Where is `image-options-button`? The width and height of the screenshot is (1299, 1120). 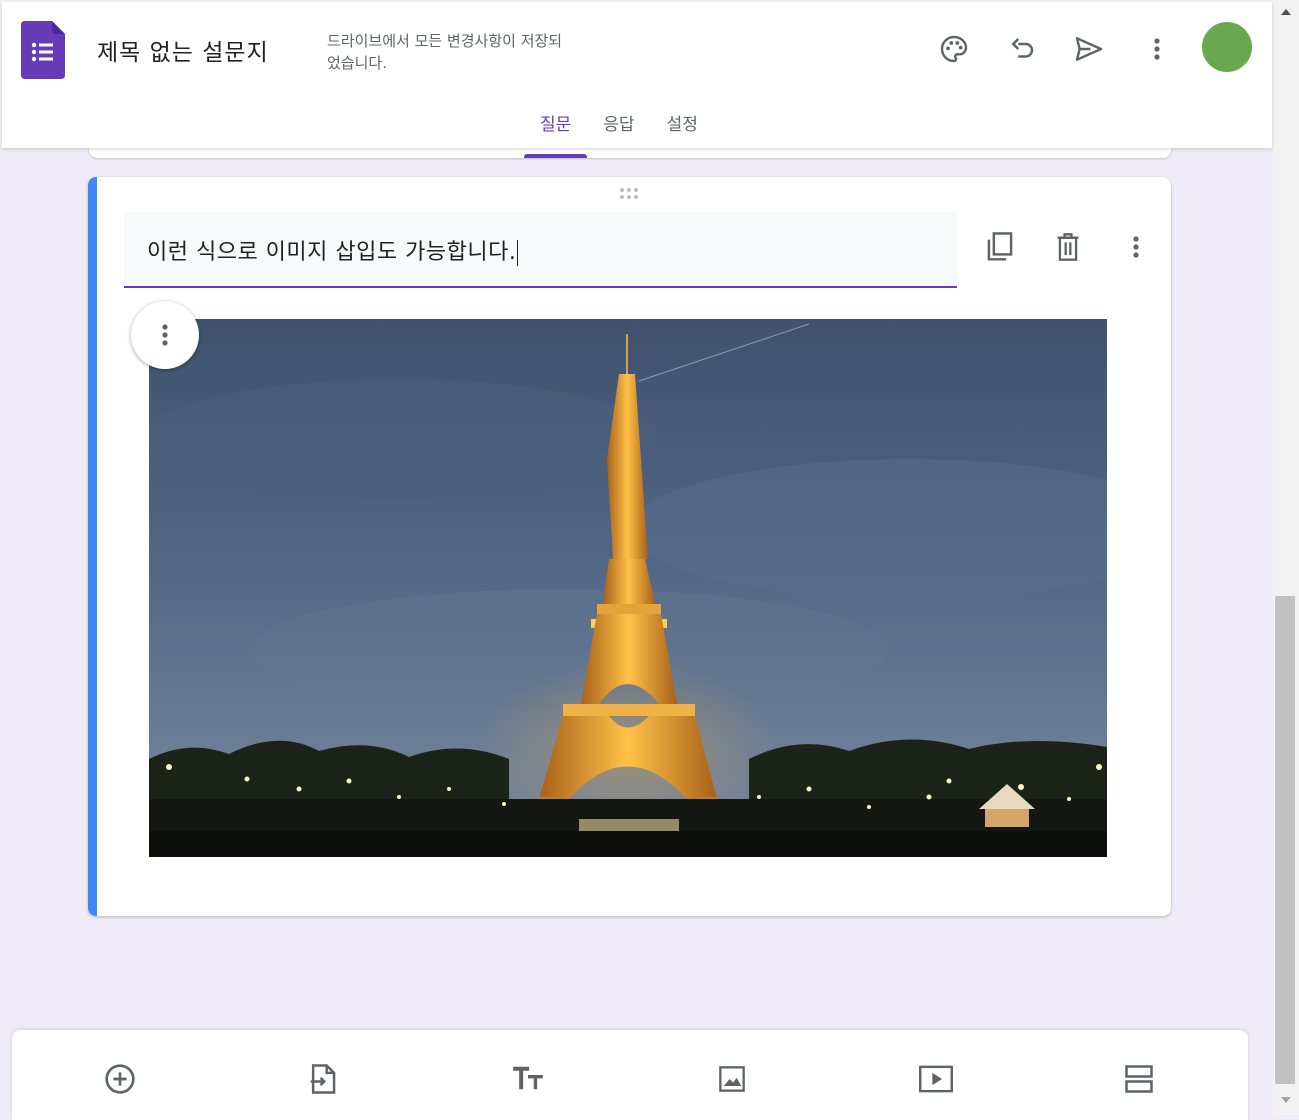
image-options-button is located at coordinates (165, 335).